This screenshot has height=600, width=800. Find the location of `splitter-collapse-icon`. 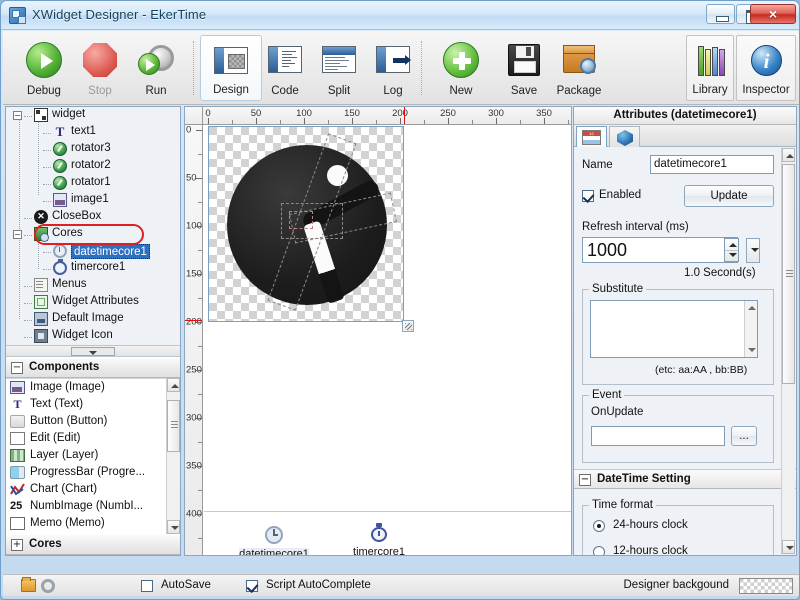

splitter-collapse-icon is located at coordinates (93, 351).